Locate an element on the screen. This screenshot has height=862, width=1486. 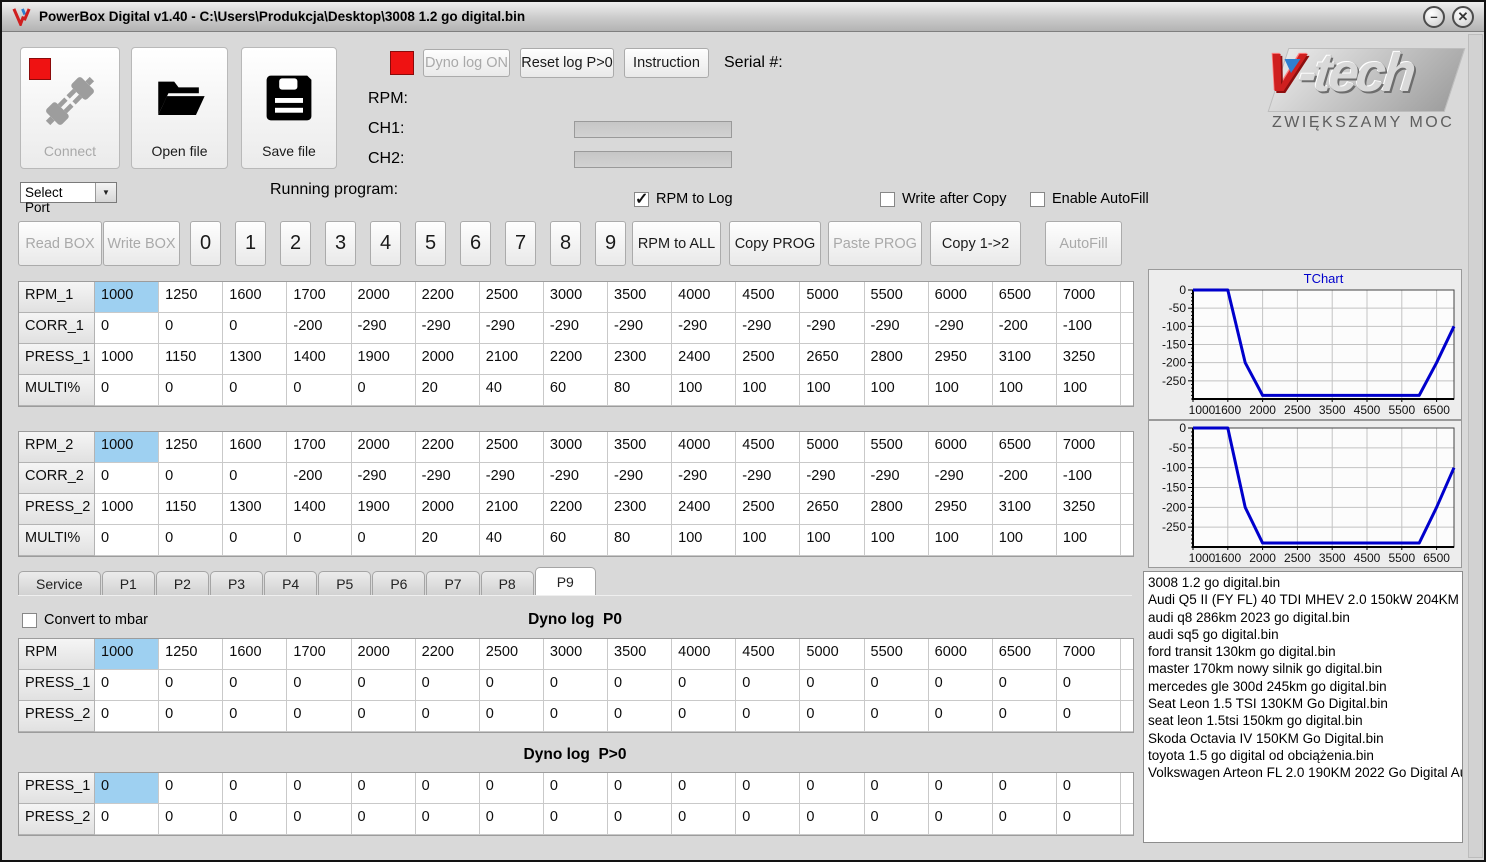
file-list-item: Skoda Octavia IV 150KM Go Digital.bin is located at coordinates (1303, 738).